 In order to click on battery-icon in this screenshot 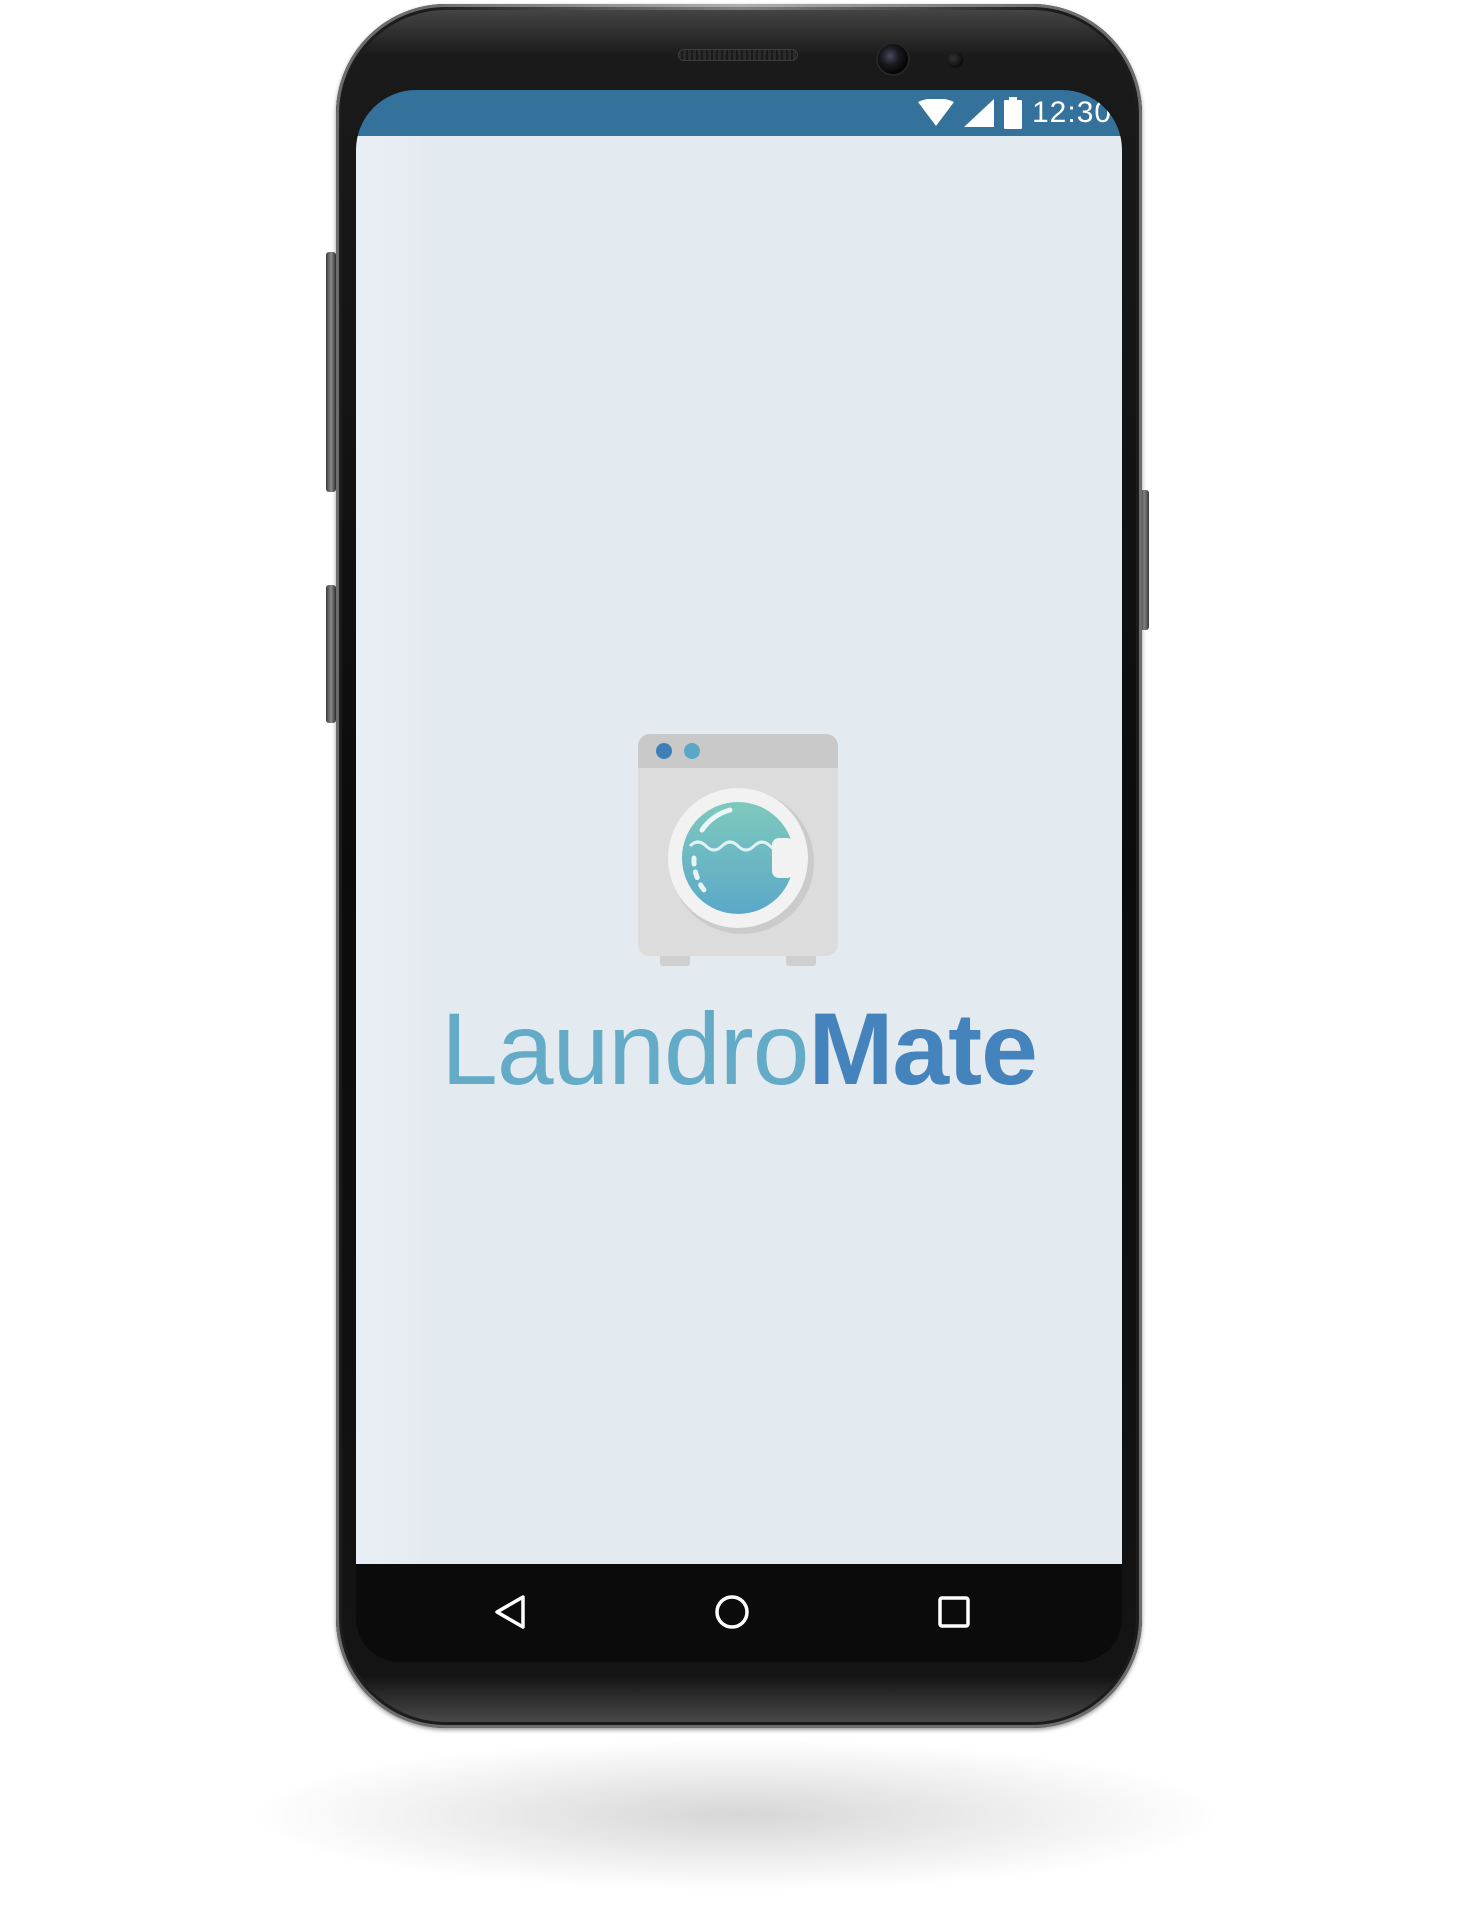, I will do `click(1013, 113)`.